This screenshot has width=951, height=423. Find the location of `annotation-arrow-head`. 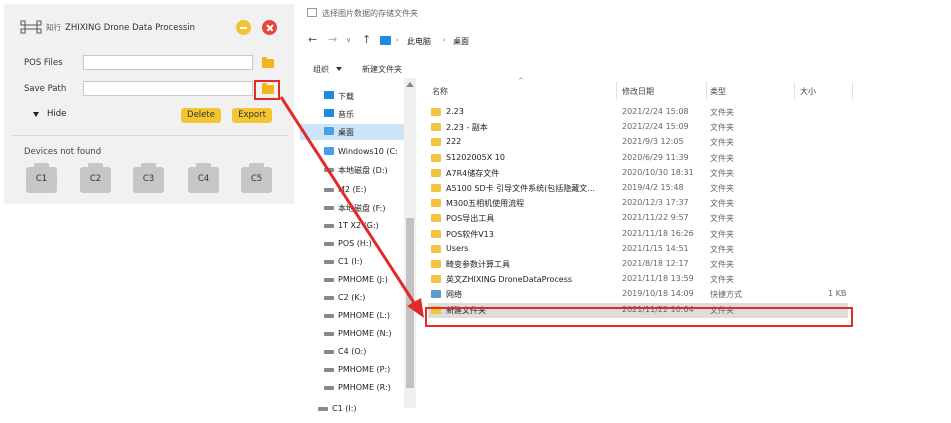

annotation-arrow-head is located at coordinates (415, 308).